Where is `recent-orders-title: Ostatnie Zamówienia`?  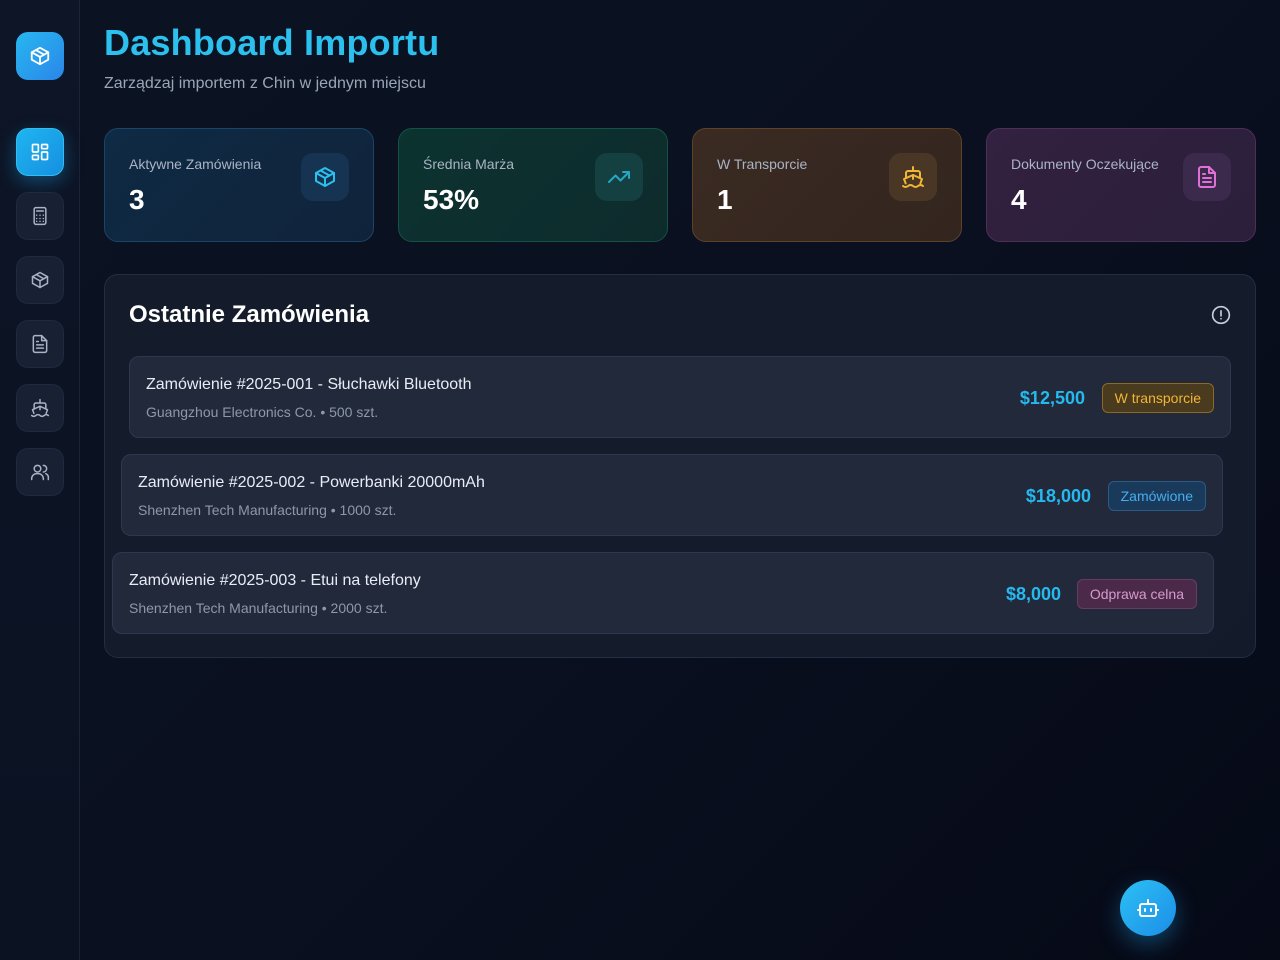 recent-orders-title: Ostatnie Zamówienia is located at coordinates (249, 314).